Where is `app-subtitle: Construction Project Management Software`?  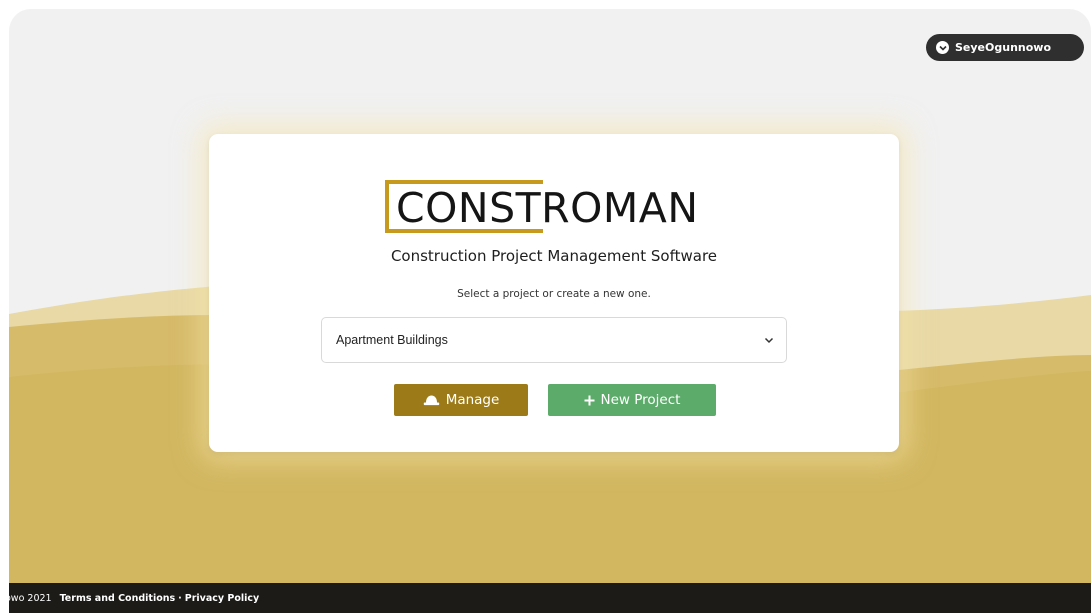
app-subtitle: Construction Project Management Software is located at coordinates (554, 256).